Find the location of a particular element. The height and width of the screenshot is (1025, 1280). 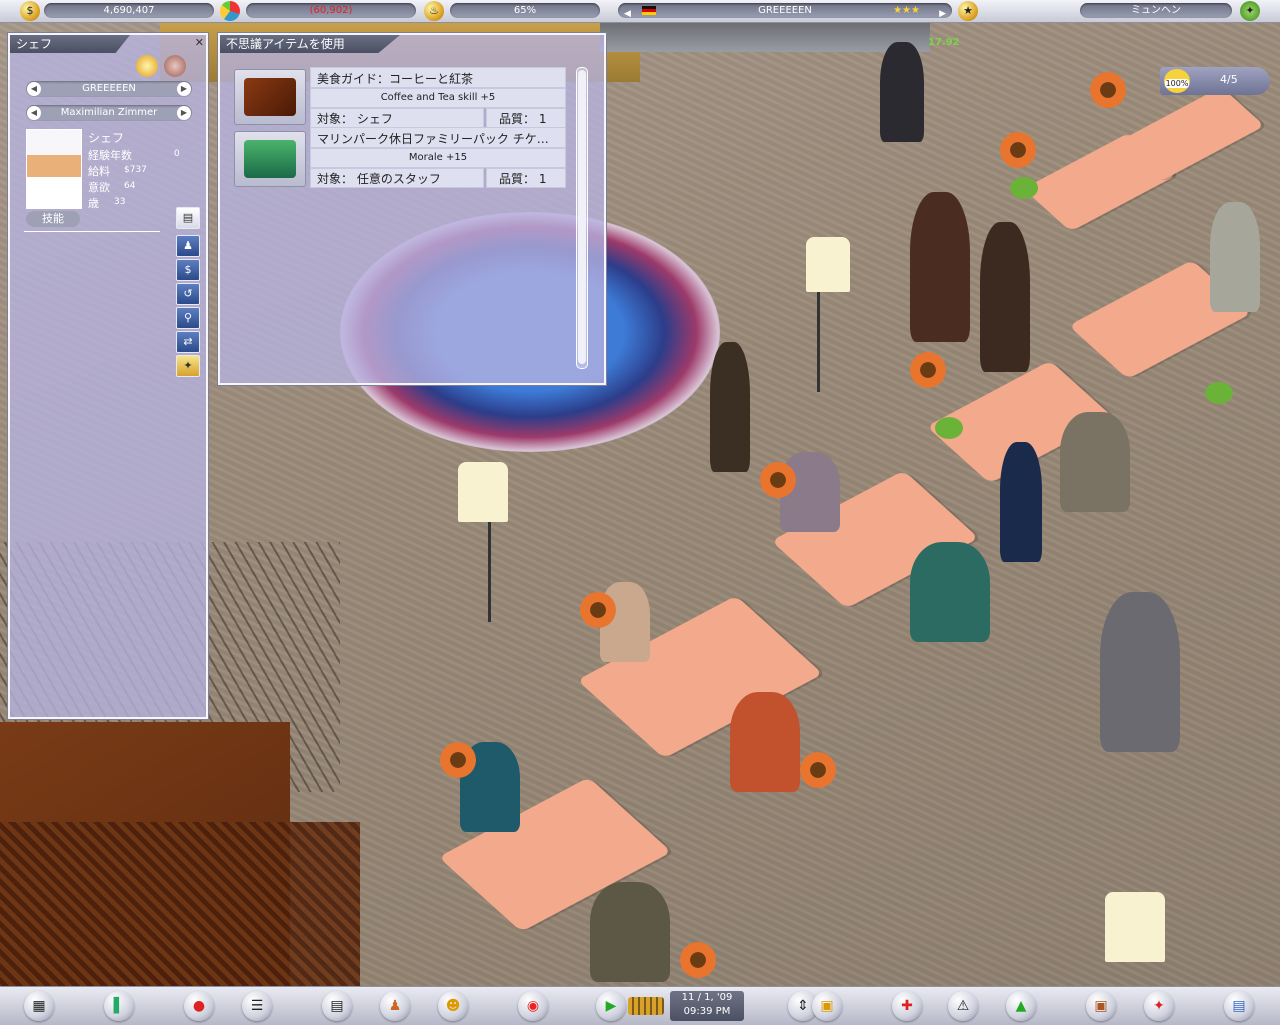

staff-icon: ♟ is located at coordinates (395, 1006).